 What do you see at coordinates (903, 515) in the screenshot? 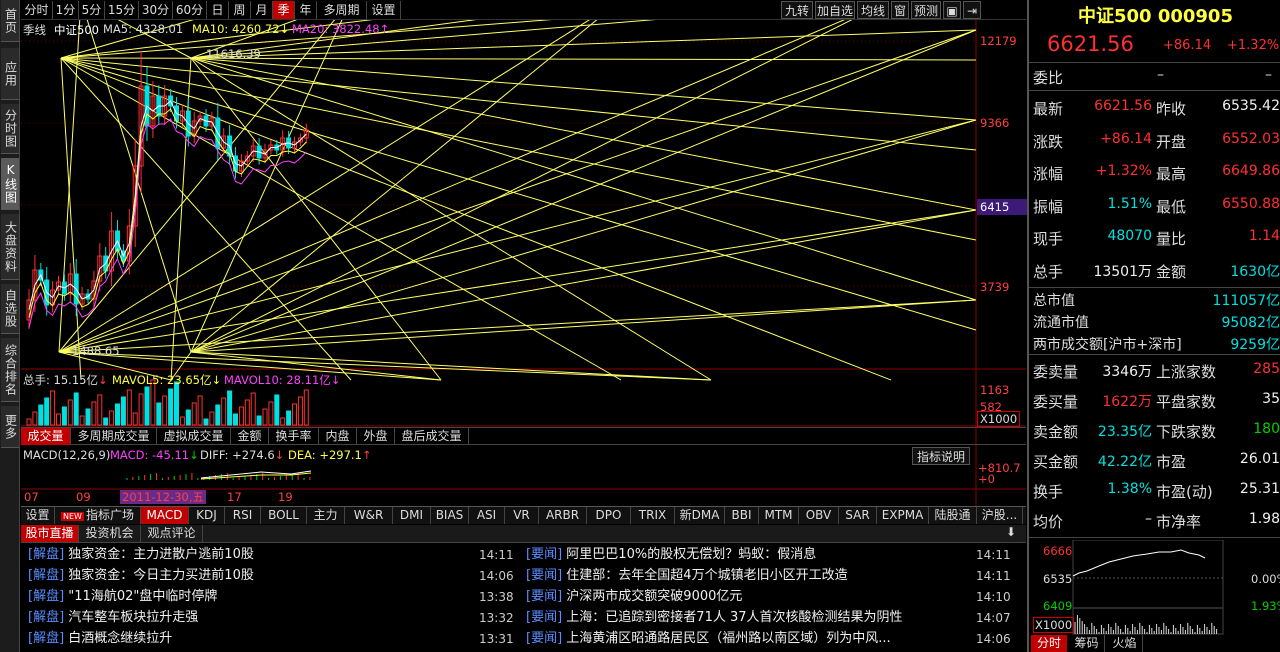
I see `ind-tab-expma: EXPMA` at bounding box center [903, 515].